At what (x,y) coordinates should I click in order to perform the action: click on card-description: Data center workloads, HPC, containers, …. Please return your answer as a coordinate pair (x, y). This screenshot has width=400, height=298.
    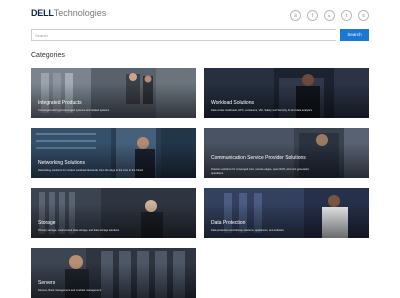
    Looking at the image, I should click on (262, 110).